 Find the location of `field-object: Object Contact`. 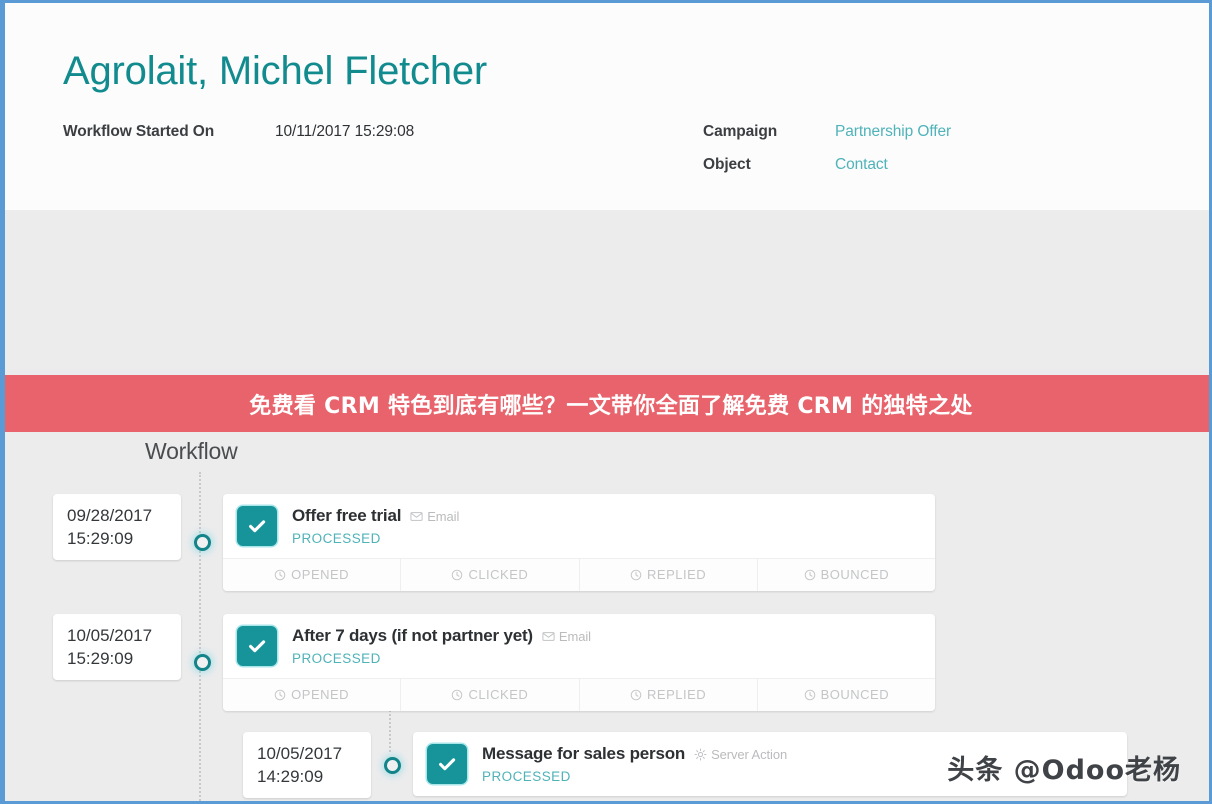

field-object: Object Contact is located at coordinates (913, 167).